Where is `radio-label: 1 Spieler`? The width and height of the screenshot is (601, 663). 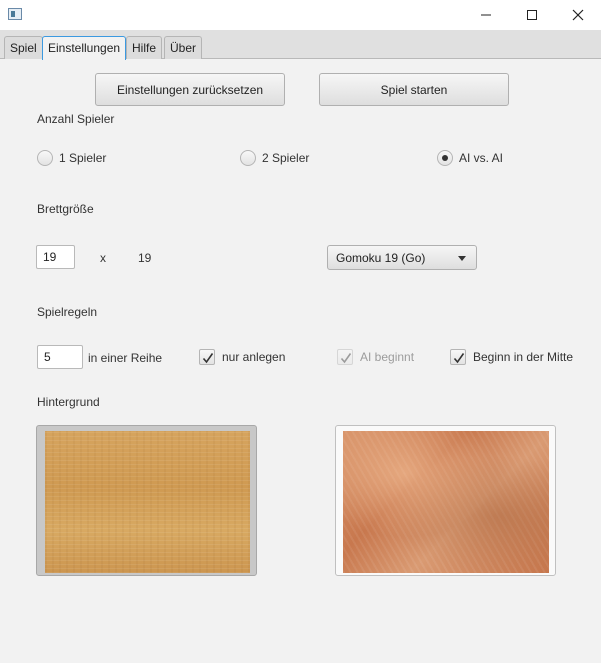 radio-label: 1 Spieler is located at coordinates (83, 158).